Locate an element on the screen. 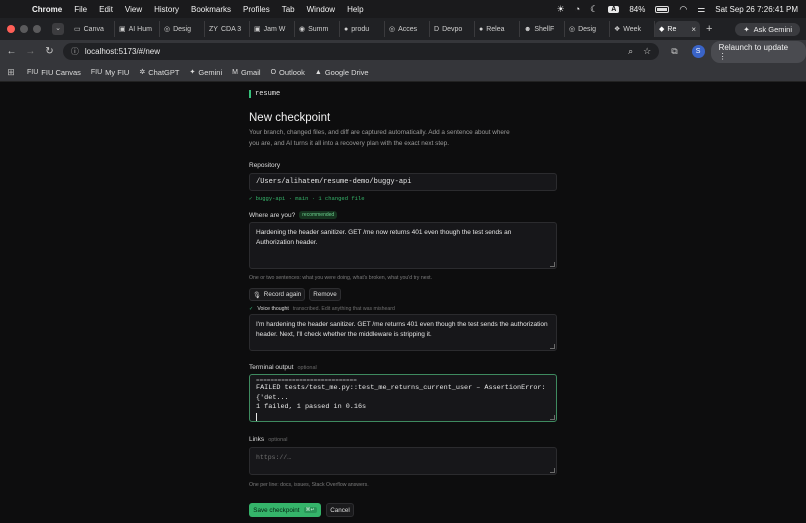 The height and width of the screenshot is (523, 806). brand-logo: resume is located at coordinates (264, 94).